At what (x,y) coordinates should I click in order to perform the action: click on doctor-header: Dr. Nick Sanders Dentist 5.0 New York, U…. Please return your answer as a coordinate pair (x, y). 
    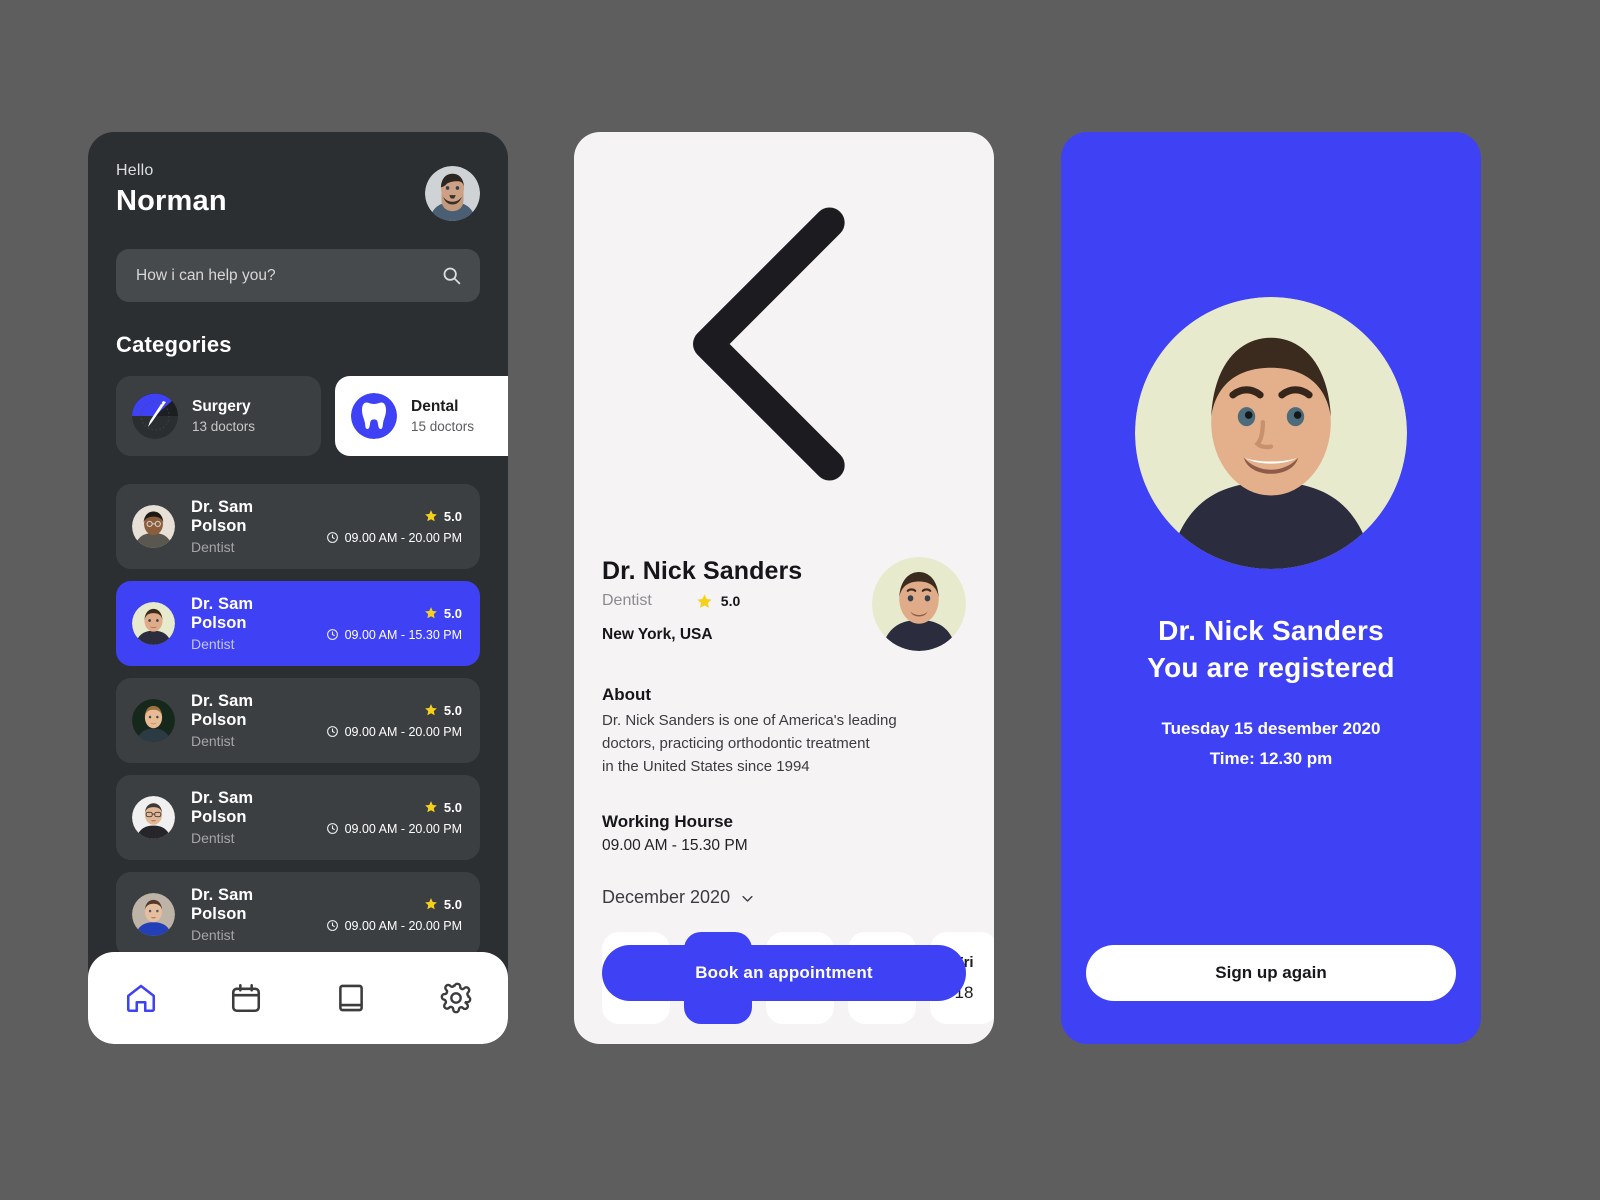
    Looking at the image, I should click on (784, 604).